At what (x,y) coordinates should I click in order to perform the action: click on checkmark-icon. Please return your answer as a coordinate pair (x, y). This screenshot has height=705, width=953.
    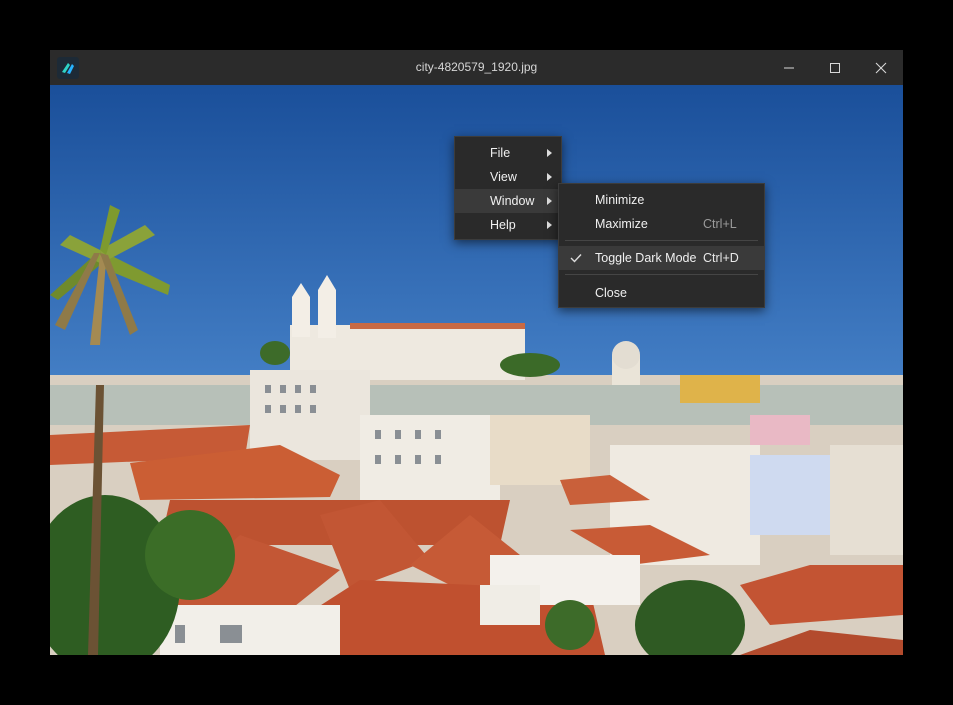
    Looking at the image, I should click on (576, 258).